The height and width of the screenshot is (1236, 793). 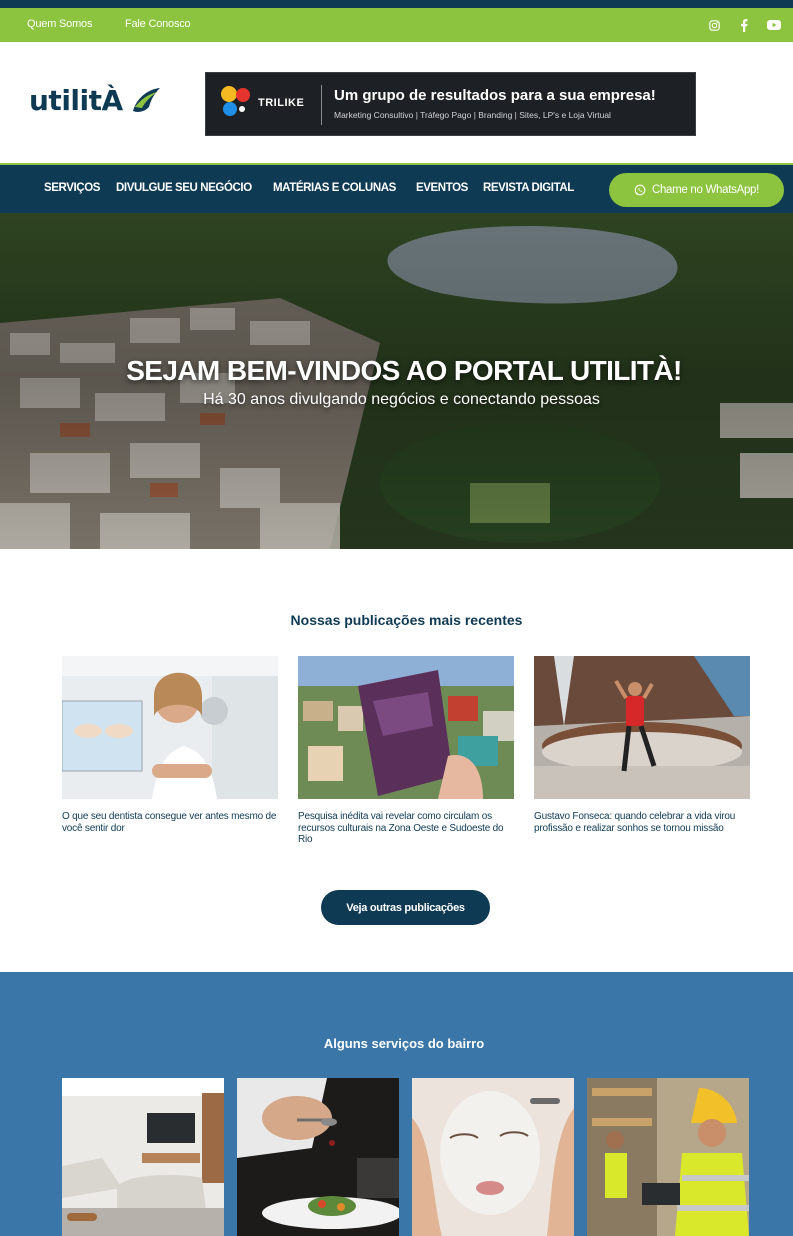 I want to click on services-title: Alguns serviços do bairro, so click(x=404, y=1043).